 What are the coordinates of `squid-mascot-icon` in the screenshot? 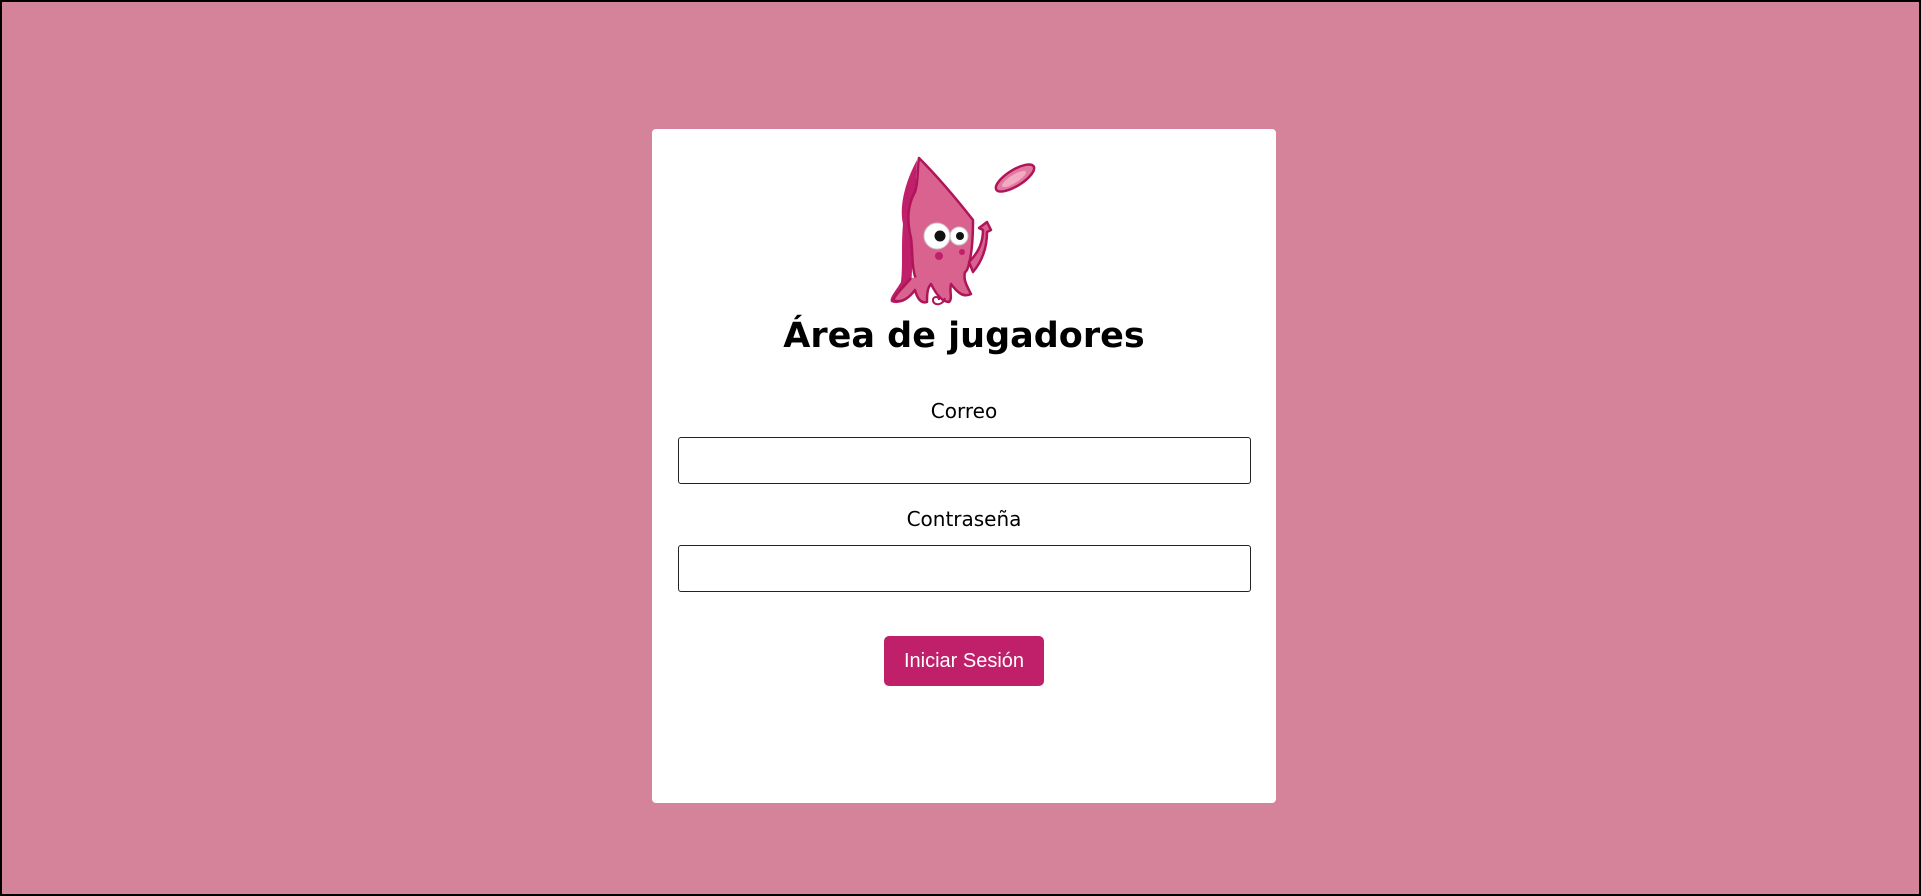 It's located at (967, 229).